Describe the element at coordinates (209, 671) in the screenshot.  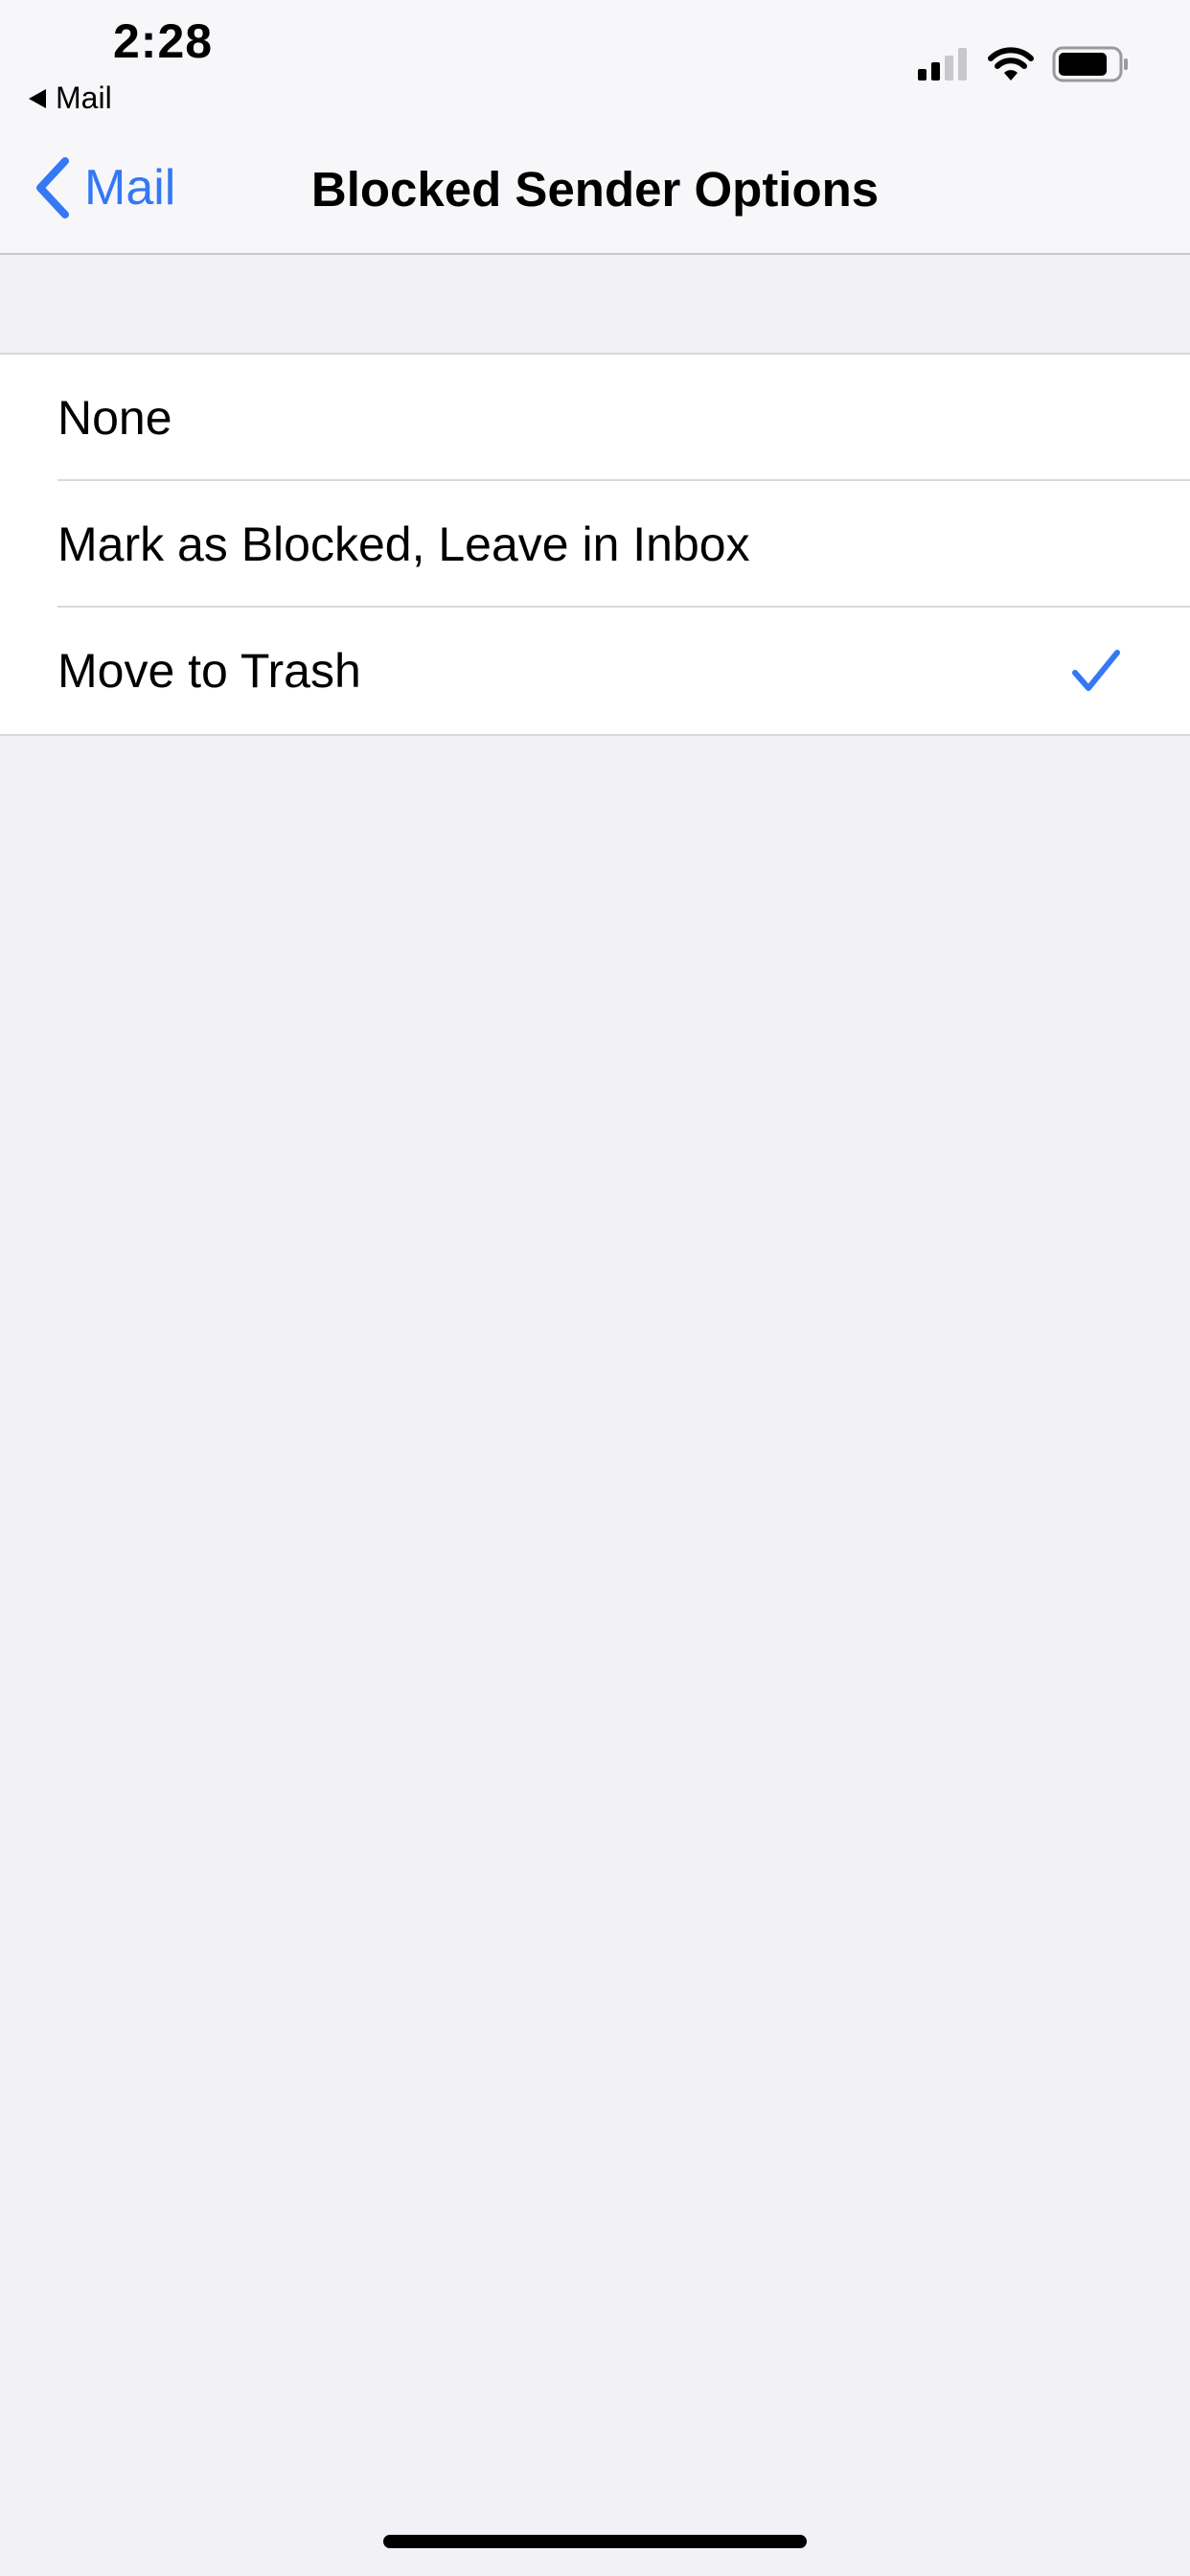
I see `option-label: Move to Trash` at that location.